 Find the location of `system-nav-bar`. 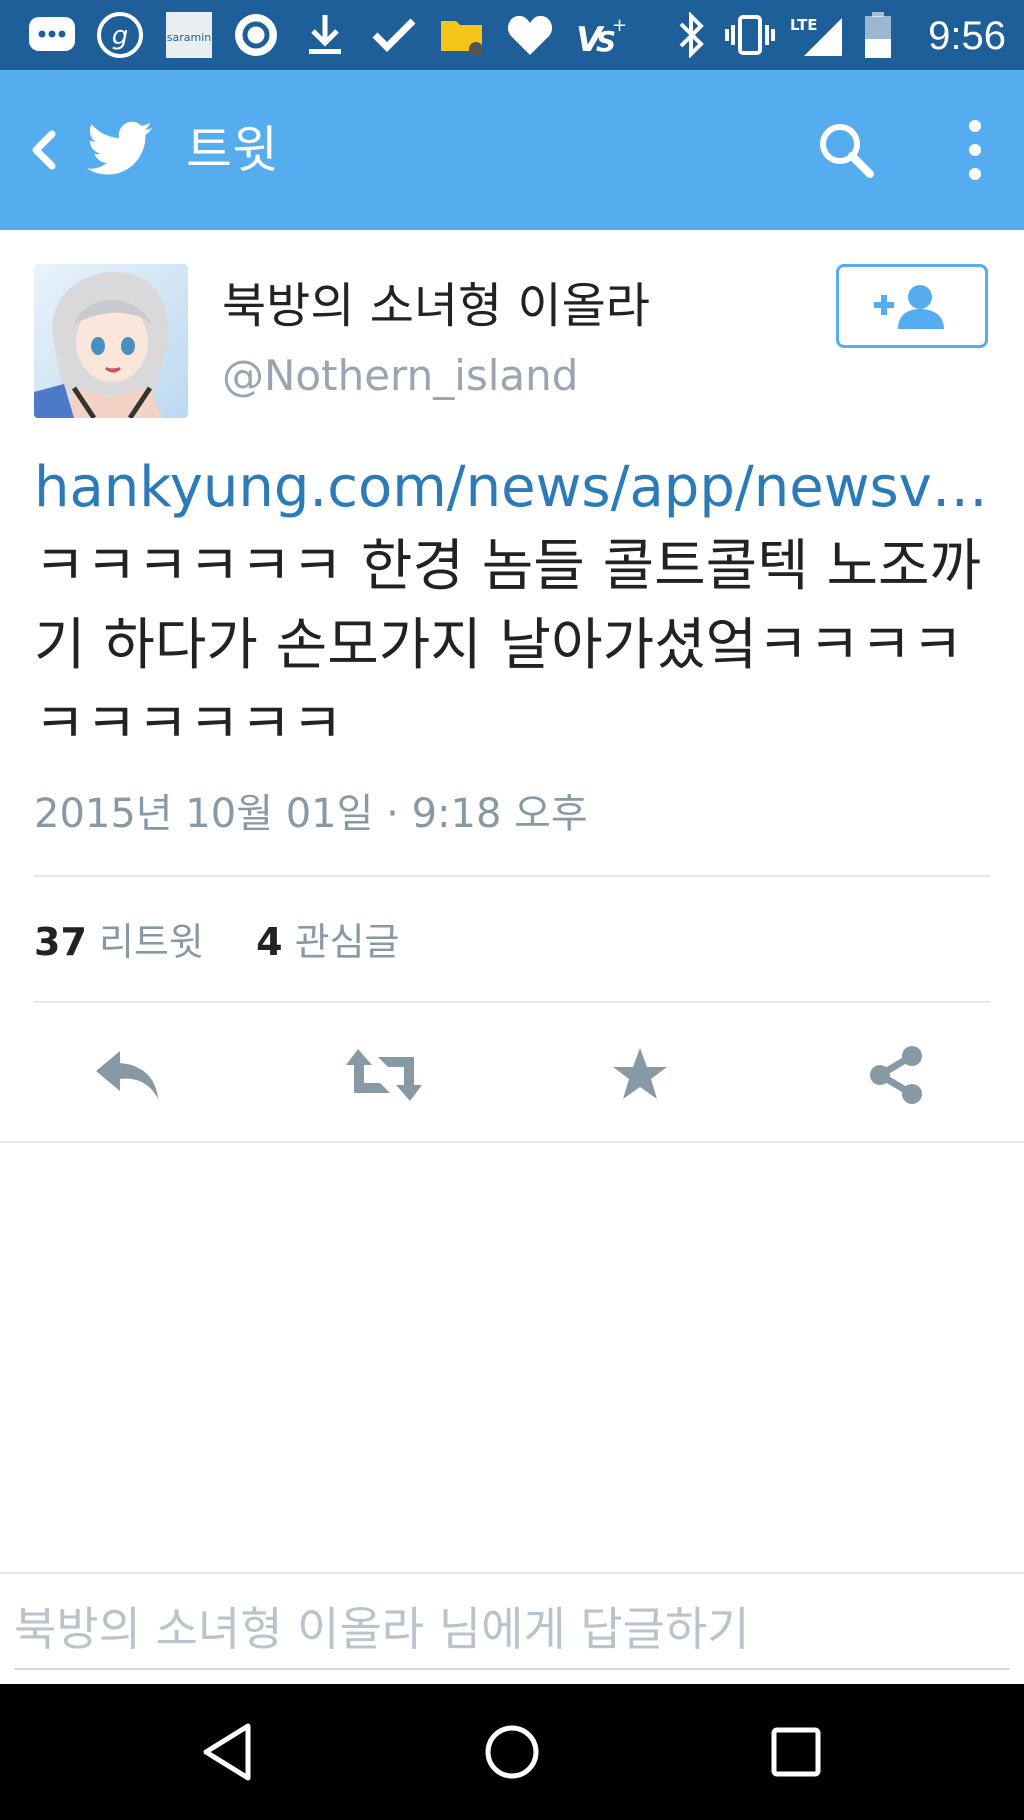

system-nav-bar is located at coordinates (512, 1752).